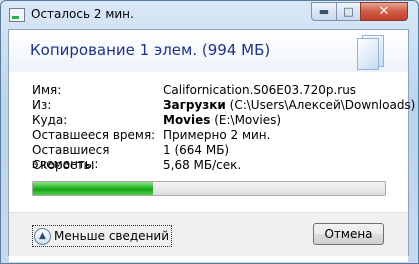 This screenshot has height=264, width=419. What do you see at coordinates (93, 188) in the screenshot?
I see `progress-fill` at bounding box center [93, 188].